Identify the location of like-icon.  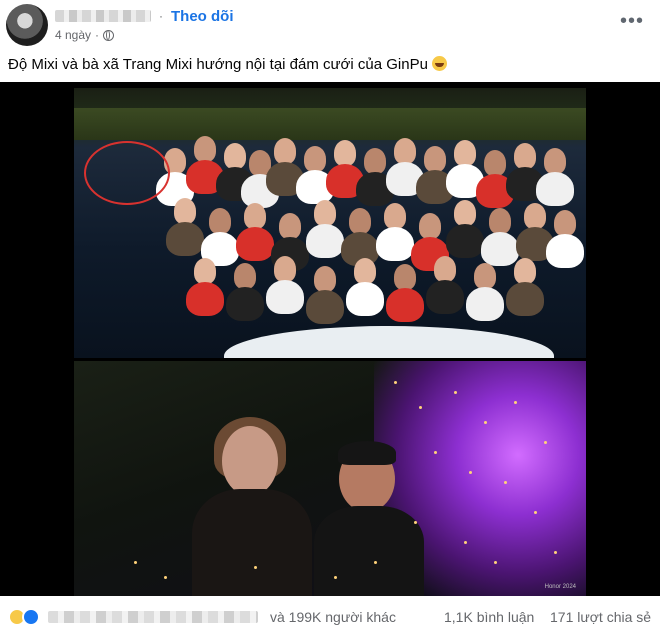
(31, 617).